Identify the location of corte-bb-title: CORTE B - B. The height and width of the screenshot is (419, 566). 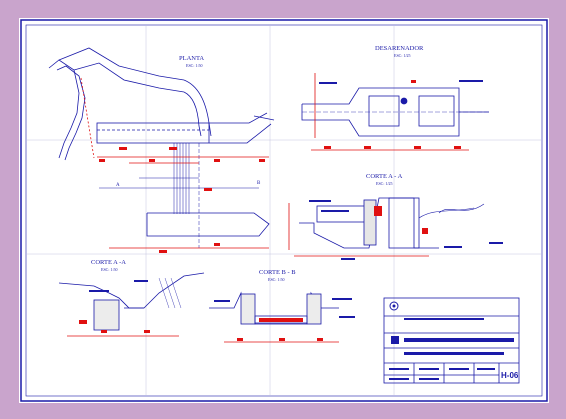
(277, 272).